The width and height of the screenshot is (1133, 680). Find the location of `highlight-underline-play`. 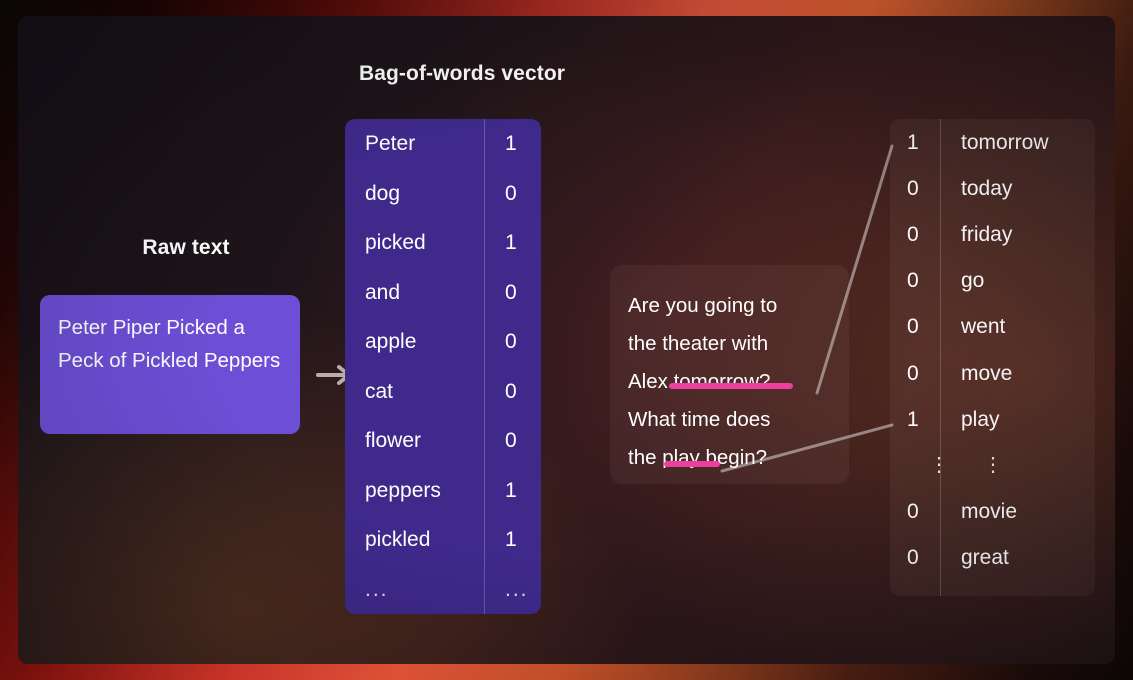

highlight-underline-play is located at coordinates (692, 464).